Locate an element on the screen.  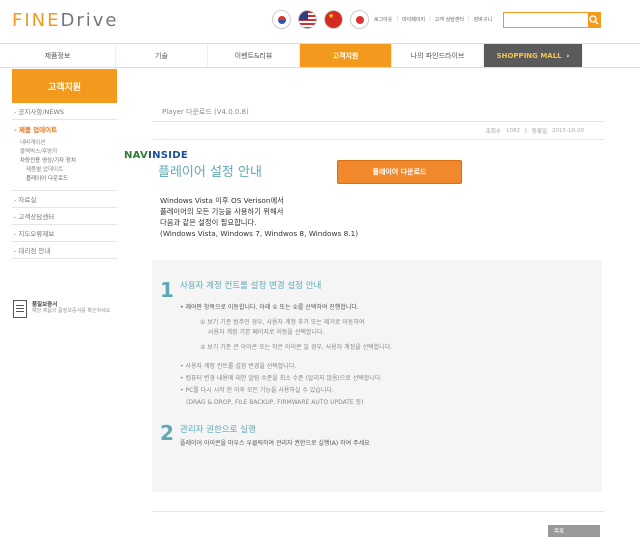
top-links: 로그아웃 | 마이페이지 | 고객 상담센터 | 장바구니 is located at coordinates (433, 19).